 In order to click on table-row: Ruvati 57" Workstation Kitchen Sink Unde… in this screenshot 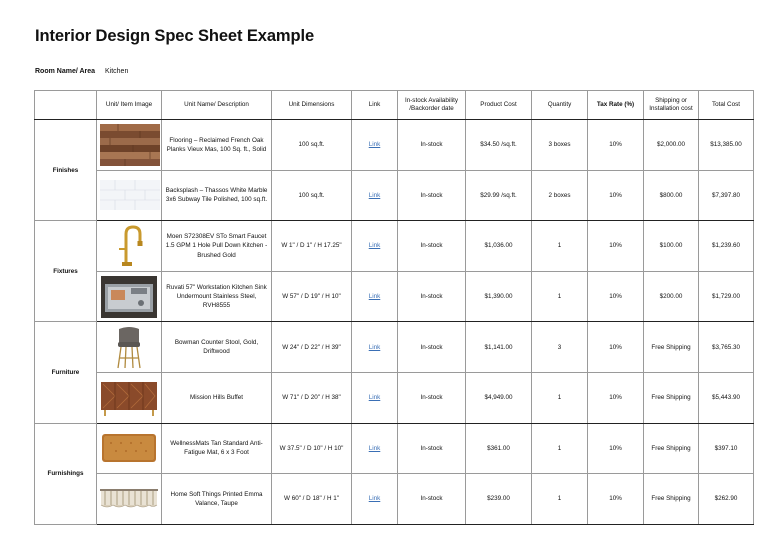, I will do `click(394, 296)`.